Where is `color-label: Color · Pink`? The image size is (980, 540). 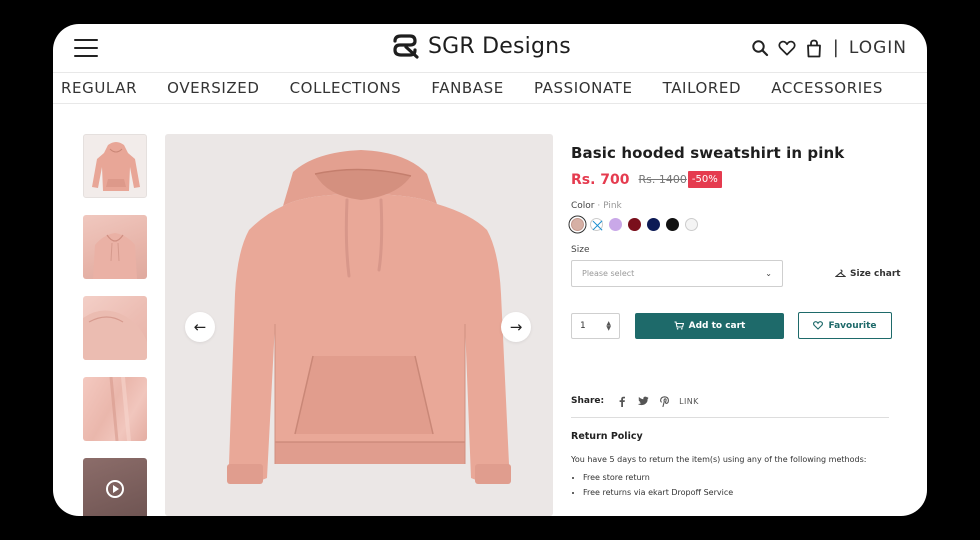 color-label: Color · Pink is located at coordinates (736, 206).